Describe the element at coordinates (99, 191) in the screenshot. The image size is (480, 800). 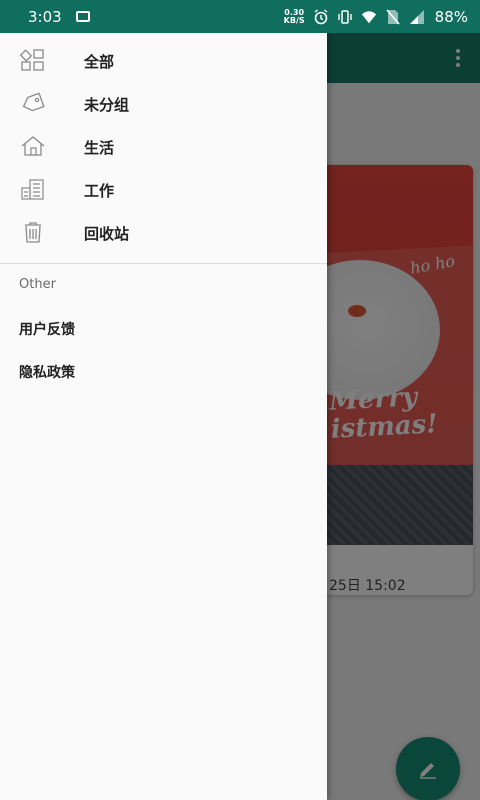
I see `drawer-item-label: 工作` at that location.